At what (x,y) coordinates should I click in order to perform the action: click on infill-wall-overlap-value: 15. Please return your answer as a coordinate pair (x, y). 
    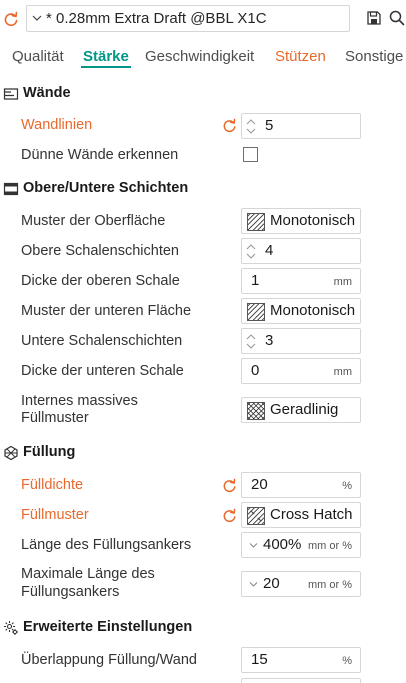
    Looking at the image, I should click on (259, 659).